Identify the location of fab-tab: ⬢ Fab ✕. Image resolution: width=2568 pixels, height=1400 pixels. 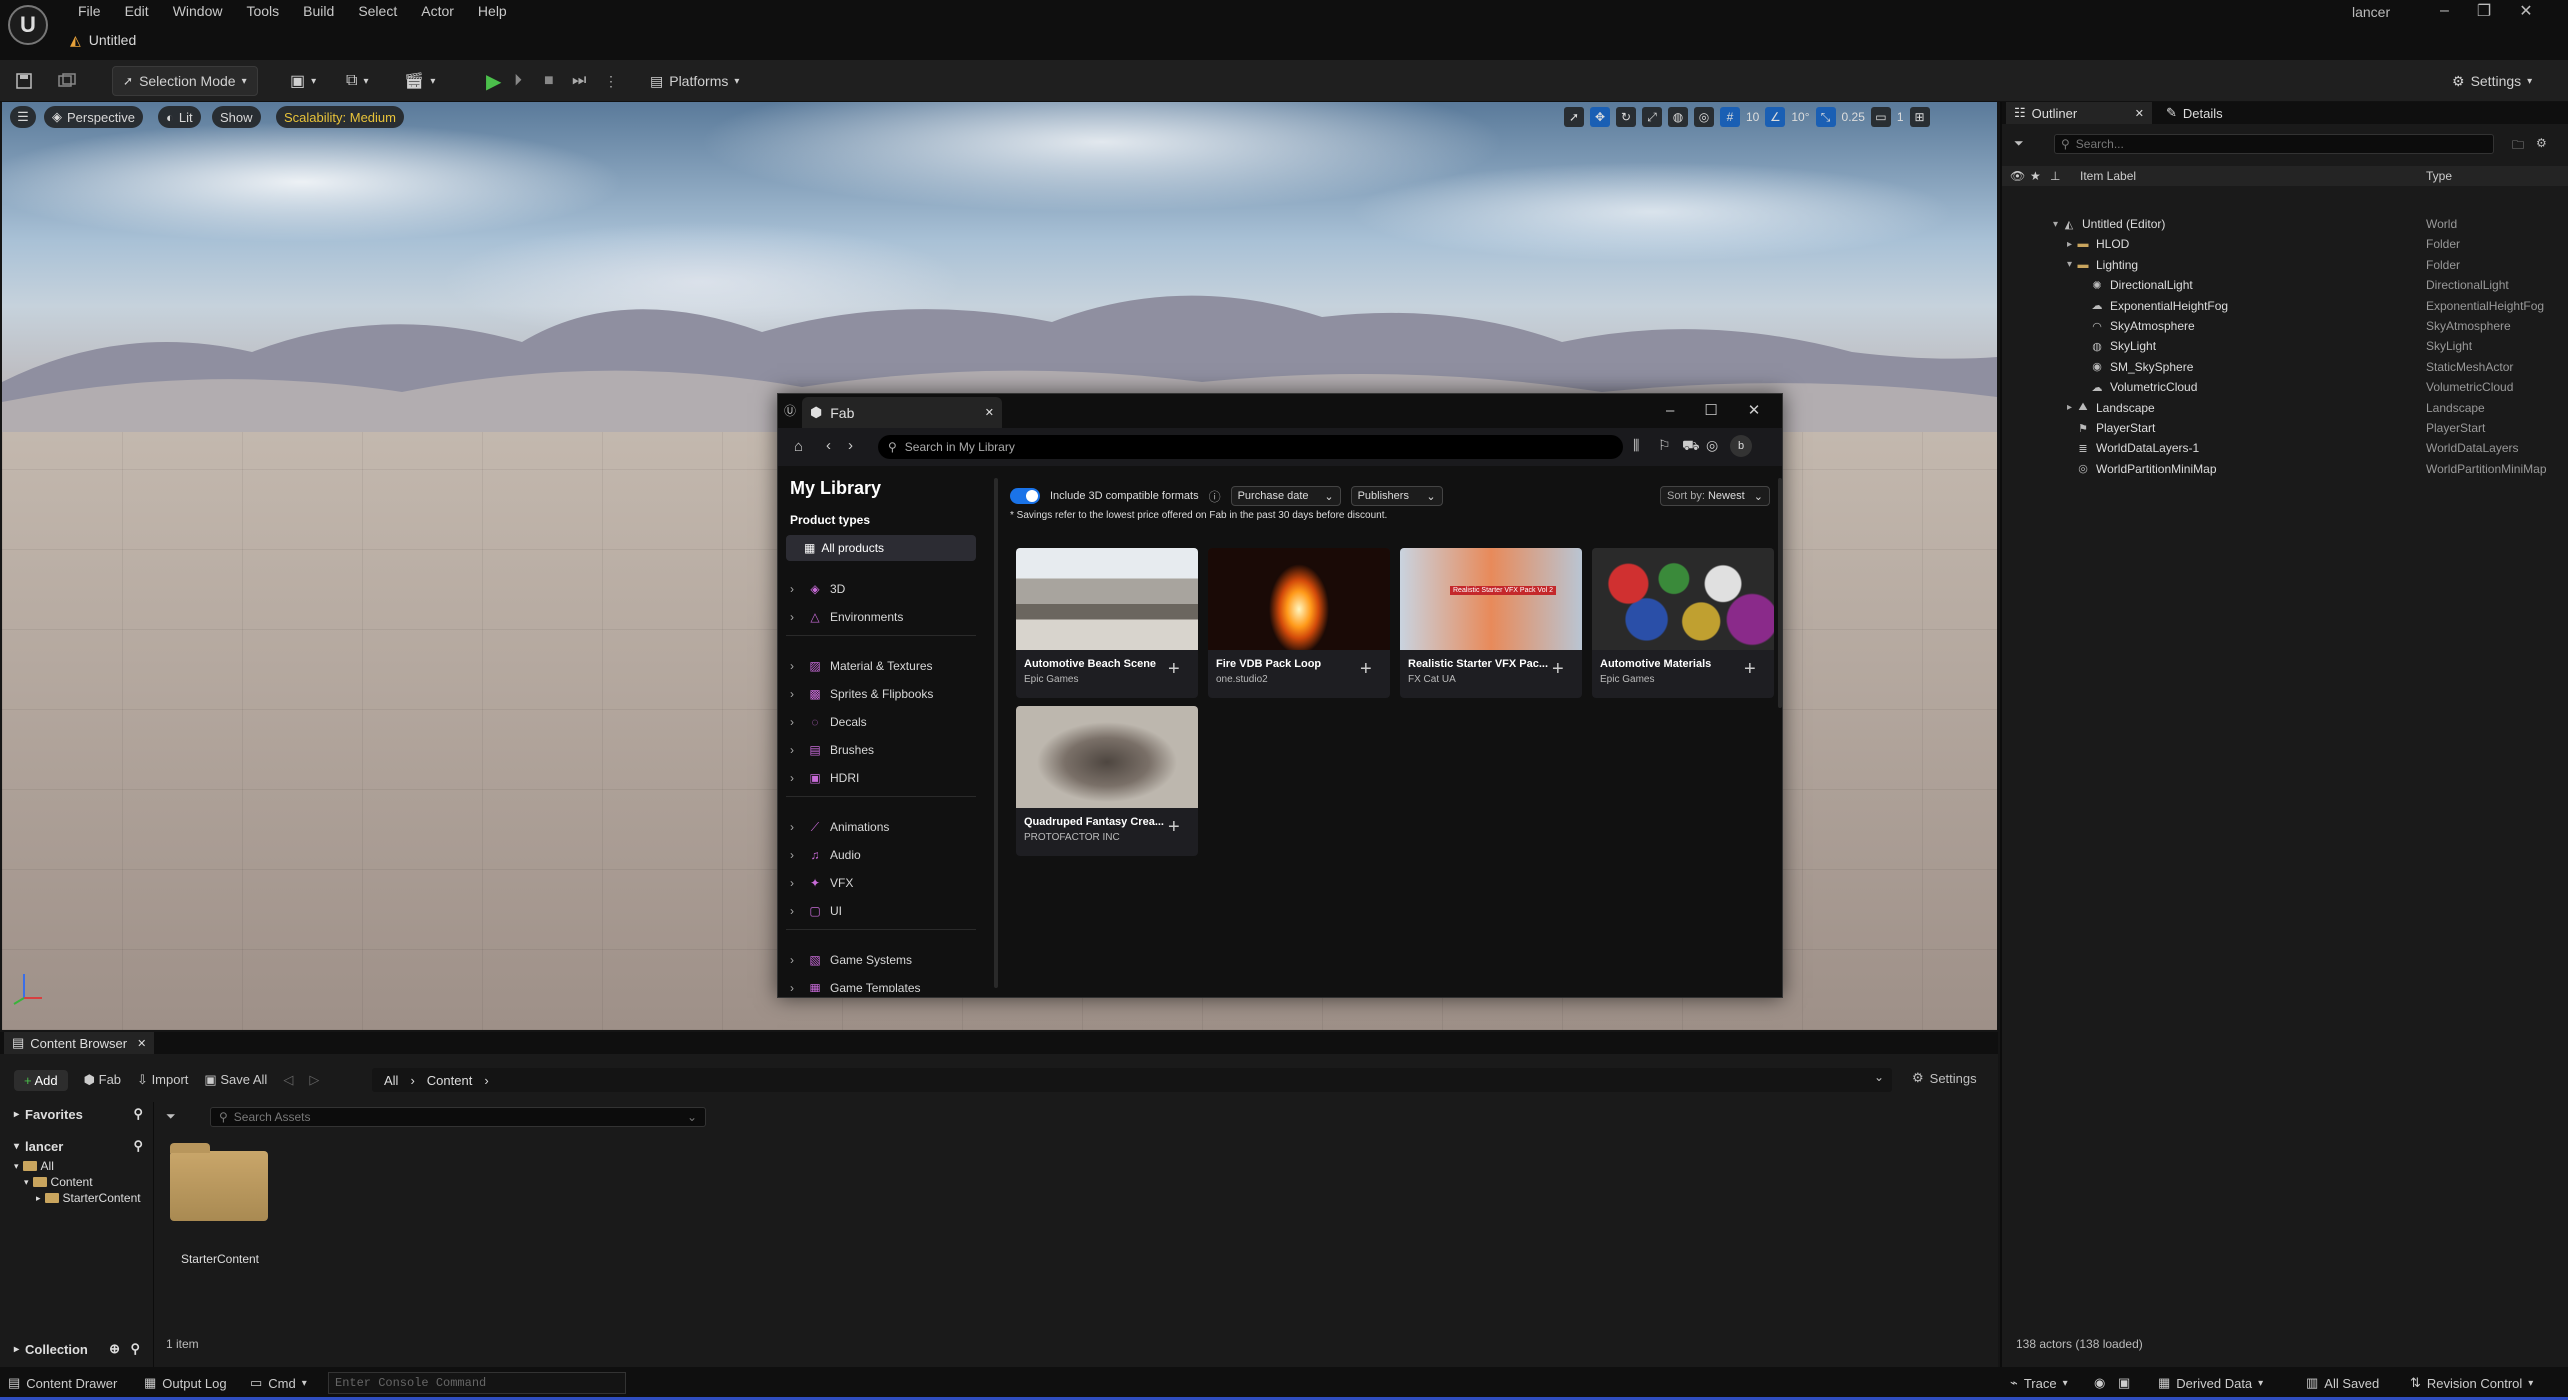
(902, 412).